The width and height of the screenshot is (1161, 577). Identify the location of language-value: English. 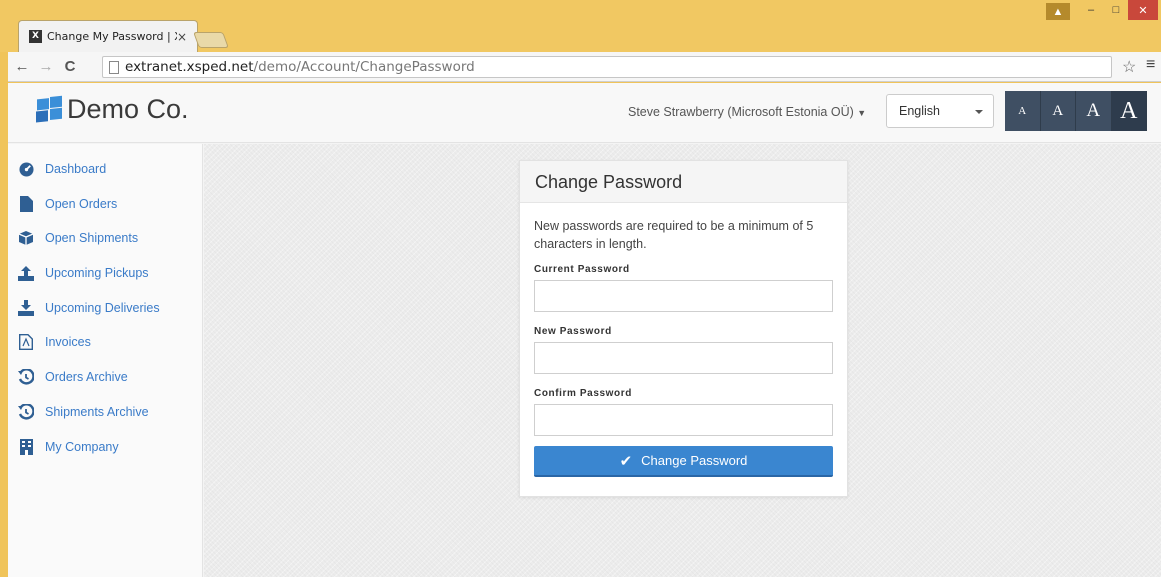
(919, 111).